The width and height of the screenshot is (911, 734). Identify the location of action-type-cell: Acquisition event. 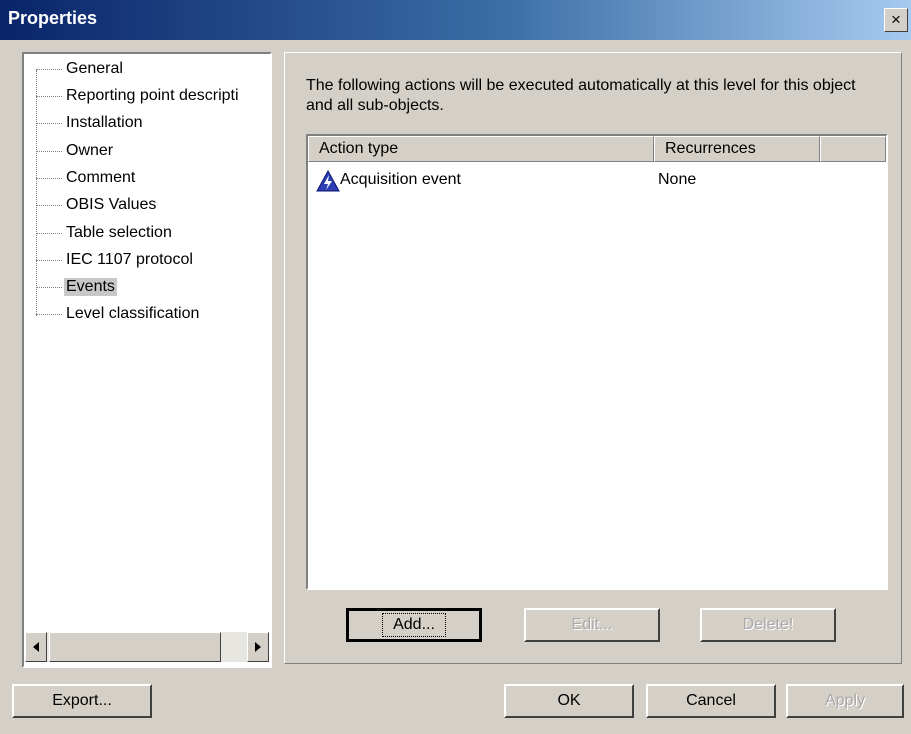
(400, 179).